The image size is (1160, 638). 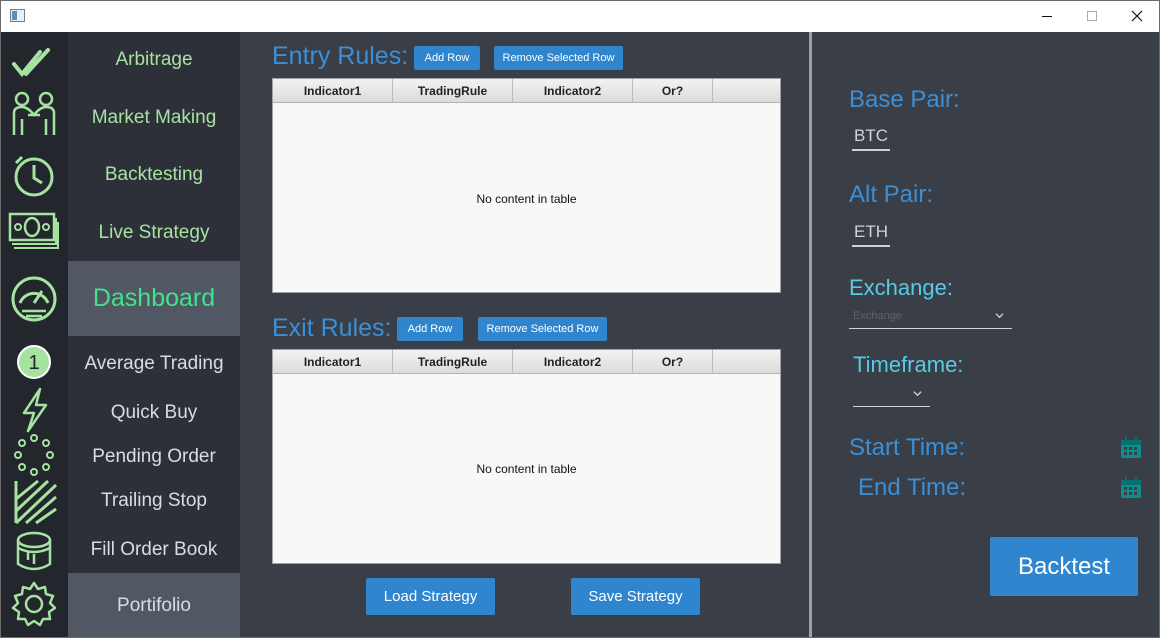 What do you see at coordinates (891, 395) in the screenshot?
I see `timeframe-select` at bounding box center [891, 395].